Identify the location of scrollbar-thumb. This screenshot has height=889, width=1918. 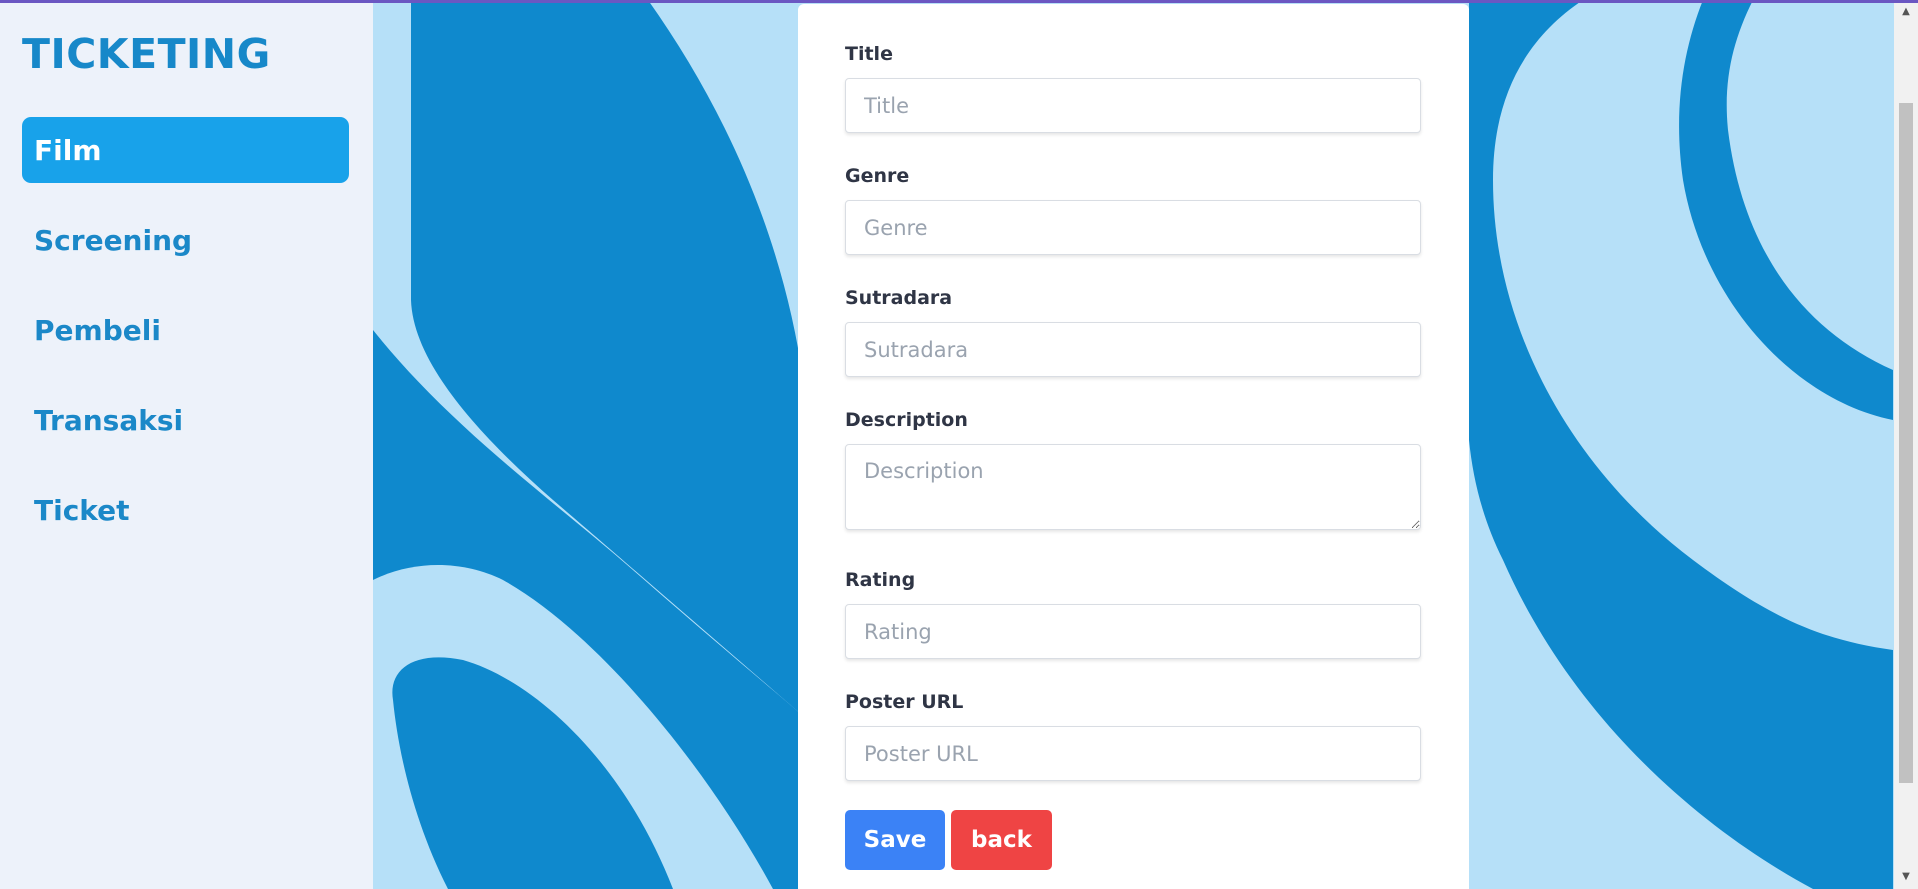
(1906, 443).